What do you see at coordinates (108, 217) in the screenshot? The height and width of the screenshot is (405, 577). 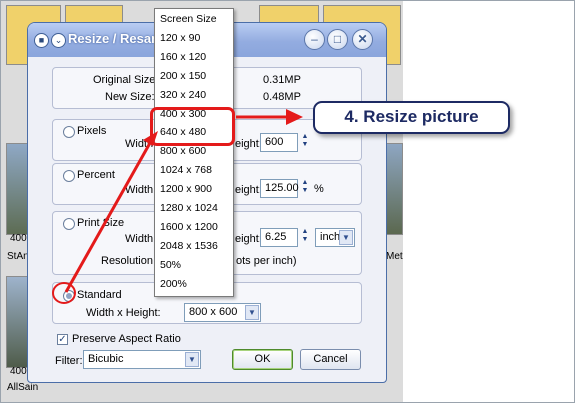 I see `arrow-to-list` at bounding box center [108, 217].